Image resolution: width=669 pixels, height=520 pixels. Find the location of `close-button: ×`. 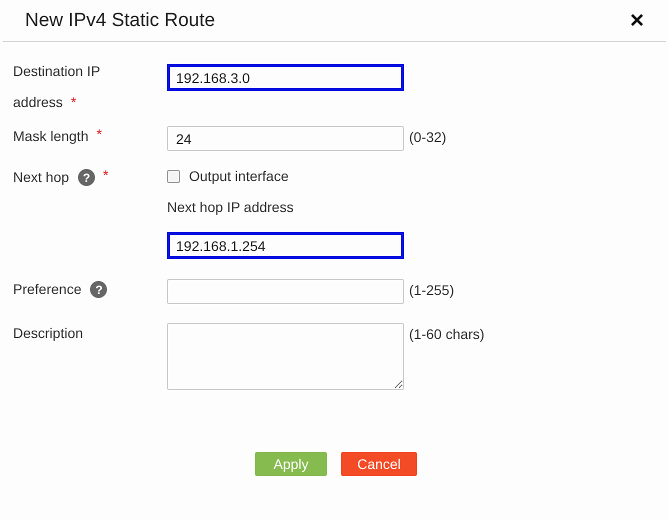

close-button: × is located at coordinates (637, 20).